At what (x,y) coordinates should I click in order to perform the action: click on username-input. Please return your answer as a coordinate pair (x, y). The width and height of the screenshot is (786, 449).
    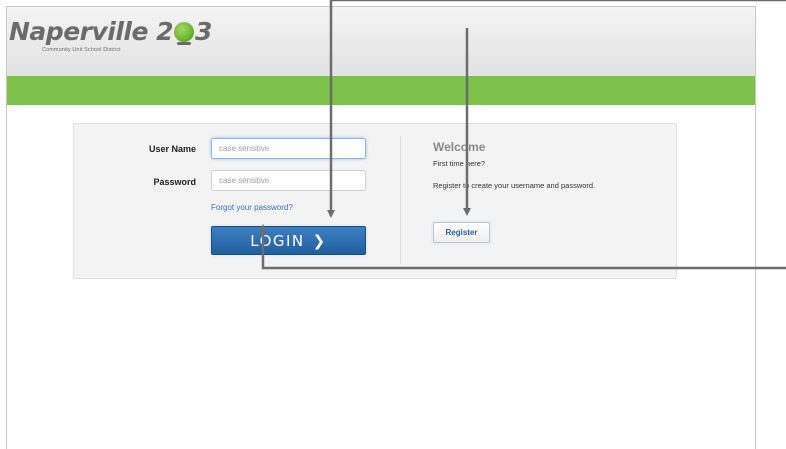
    Looking at the image, I should click on (288, 148).